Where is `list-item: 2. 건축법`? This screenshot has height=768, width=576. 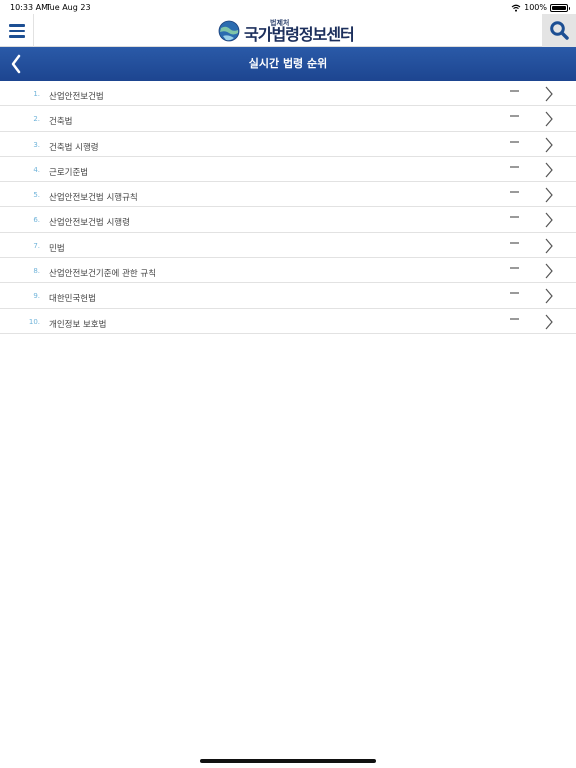
list-item: 2. 건축법 is located at coordinates (288, 119).